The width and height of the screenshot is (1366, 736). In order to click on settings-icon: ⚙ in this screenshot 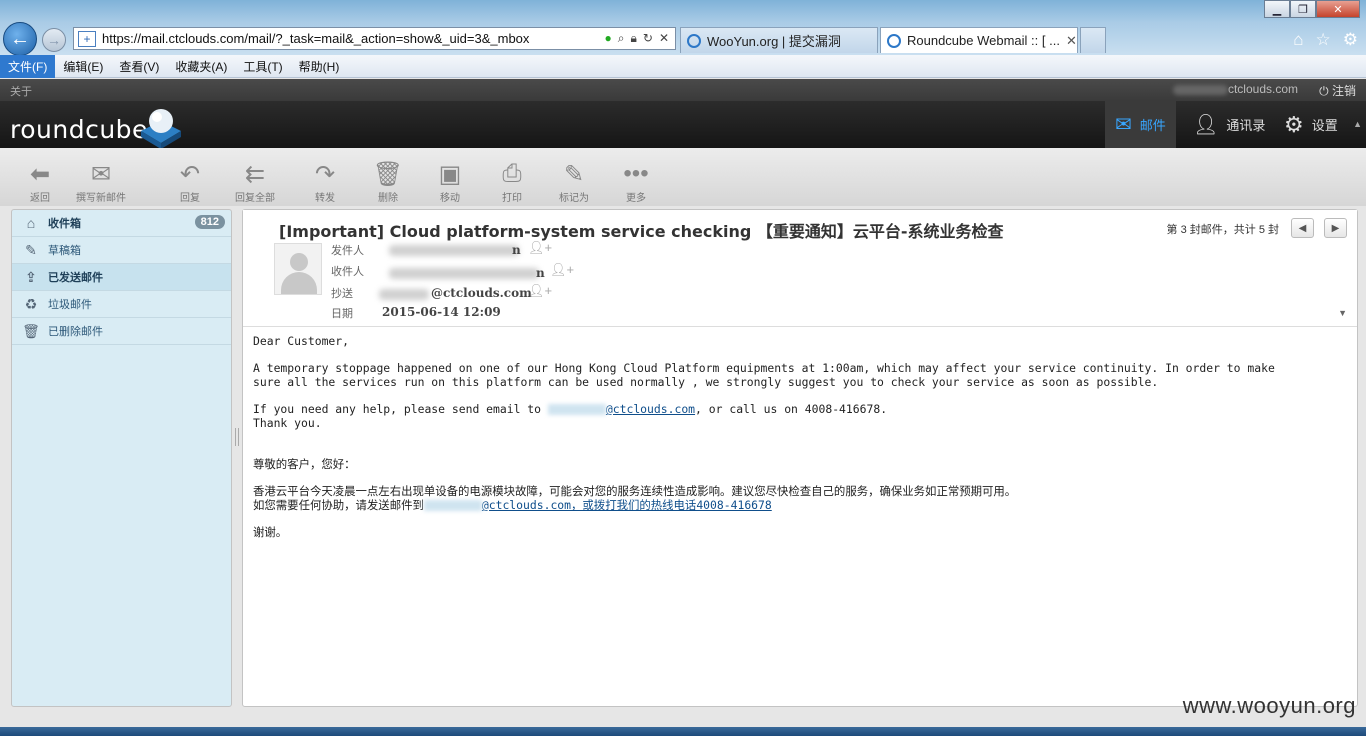, I will do `click(1294, 124)`.